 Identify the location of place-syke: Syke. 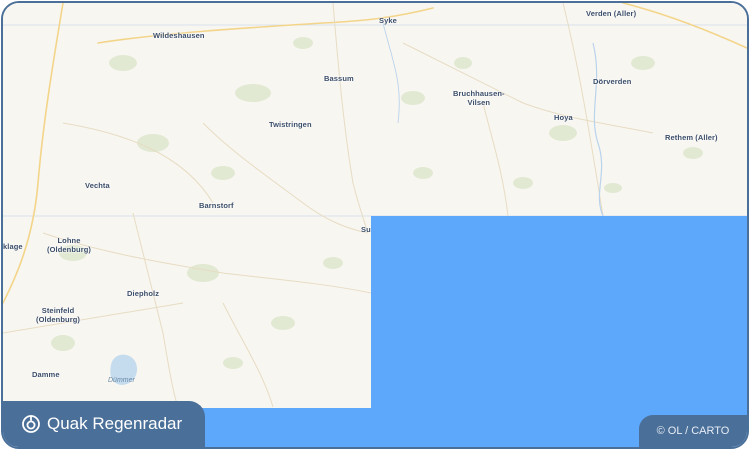
(388, 20).